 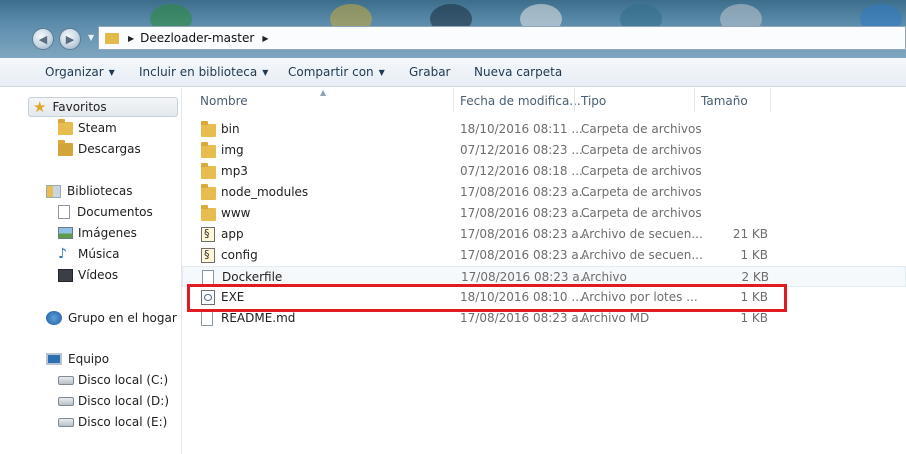 I want to click on breadcrumb-item: Deezloader-master, so click(x=197, y=38).